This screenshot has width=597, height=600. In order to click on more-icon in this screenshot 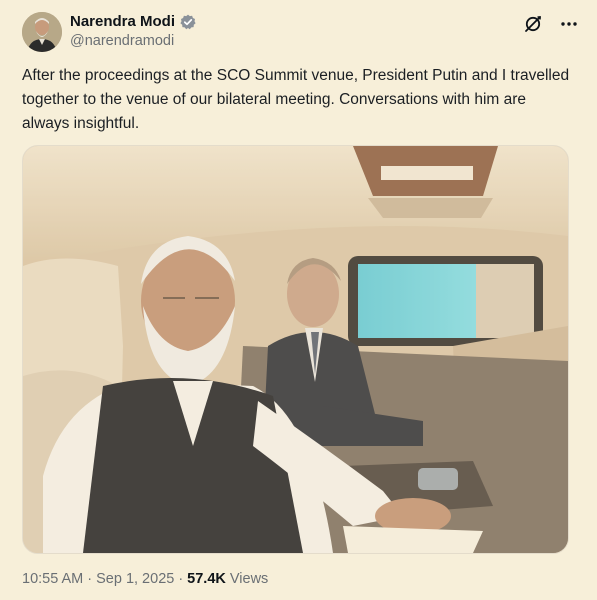, I will do `click(569, 24)`.